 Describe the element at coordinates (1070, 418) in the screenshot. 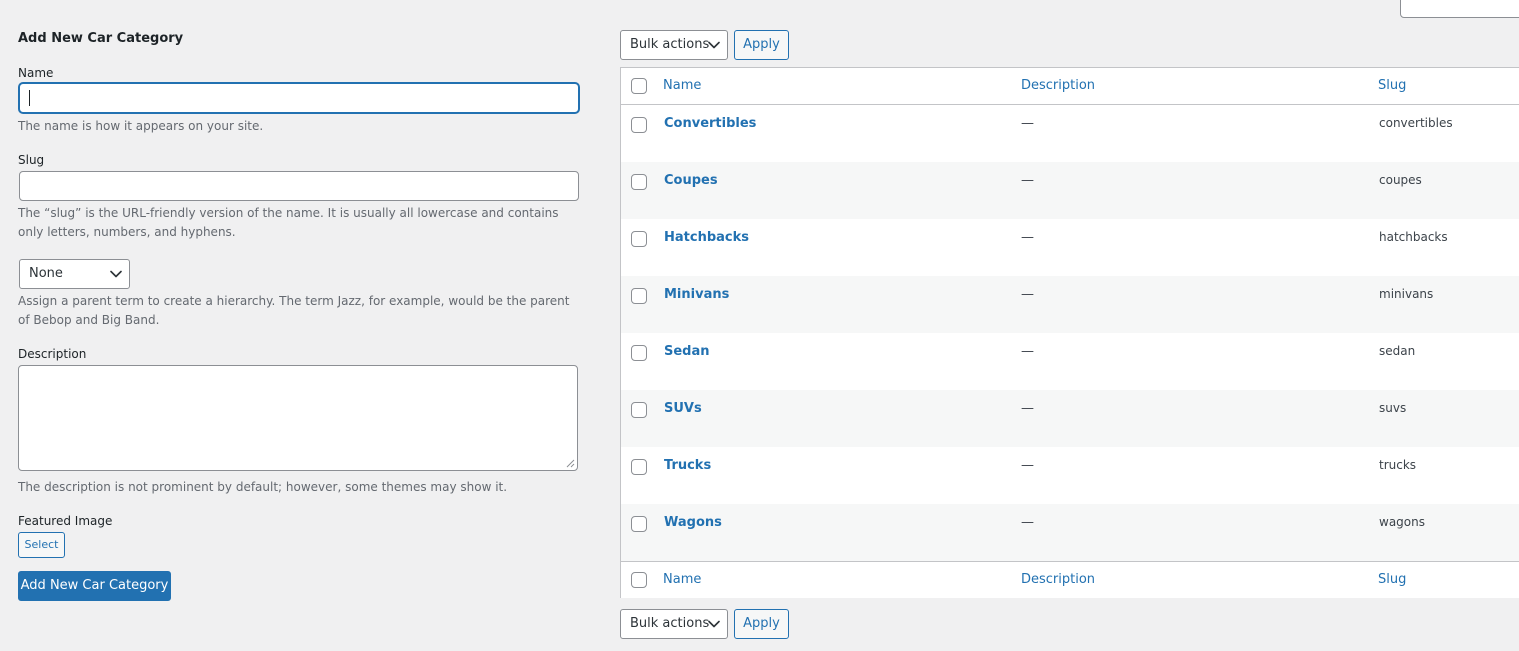

I see `table-row: SUVs — suvs` at that location.